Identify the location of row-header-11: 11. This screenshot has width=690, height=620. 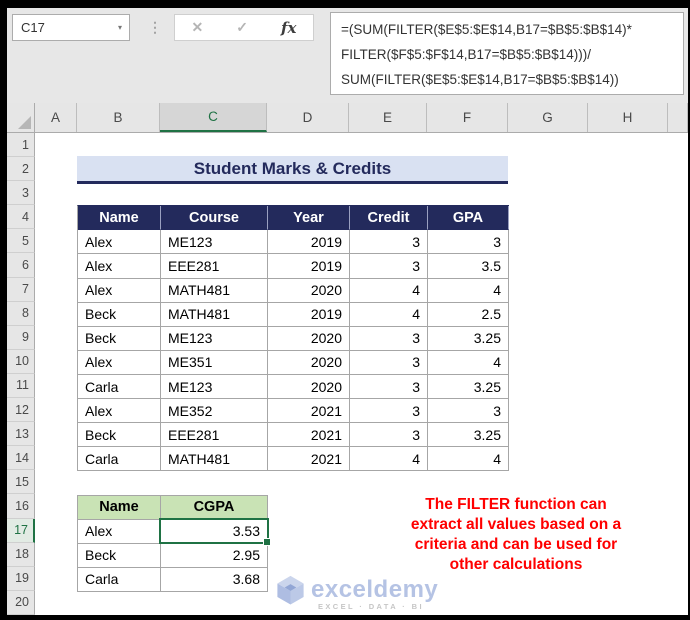
(21, 386).